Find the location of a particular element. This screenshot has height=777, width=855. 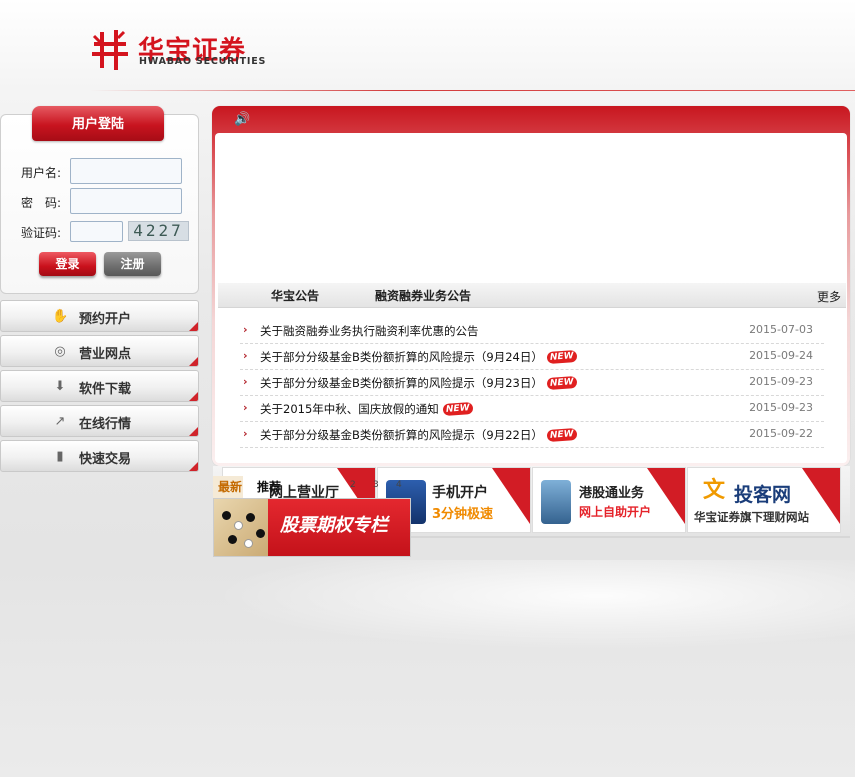

page-number: 4 is located at coordinates (399, 485).